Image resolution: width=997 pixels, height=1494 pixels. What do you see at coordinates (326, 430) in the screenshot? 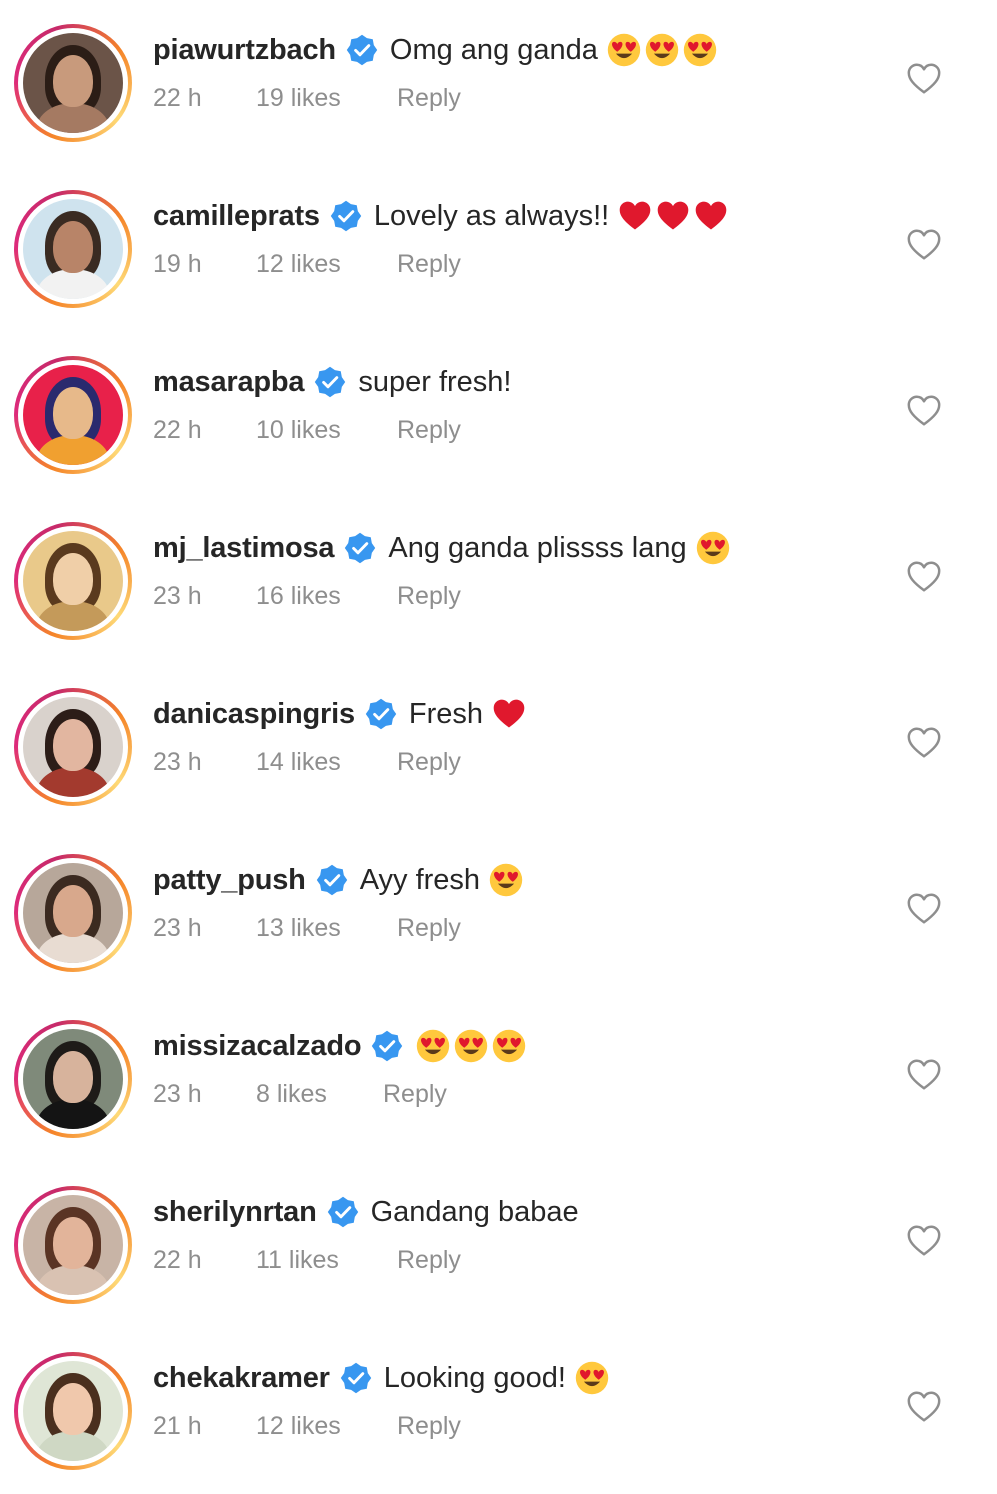
I see `comment-like-count: 10 likes` at bounding box center [326, 430].